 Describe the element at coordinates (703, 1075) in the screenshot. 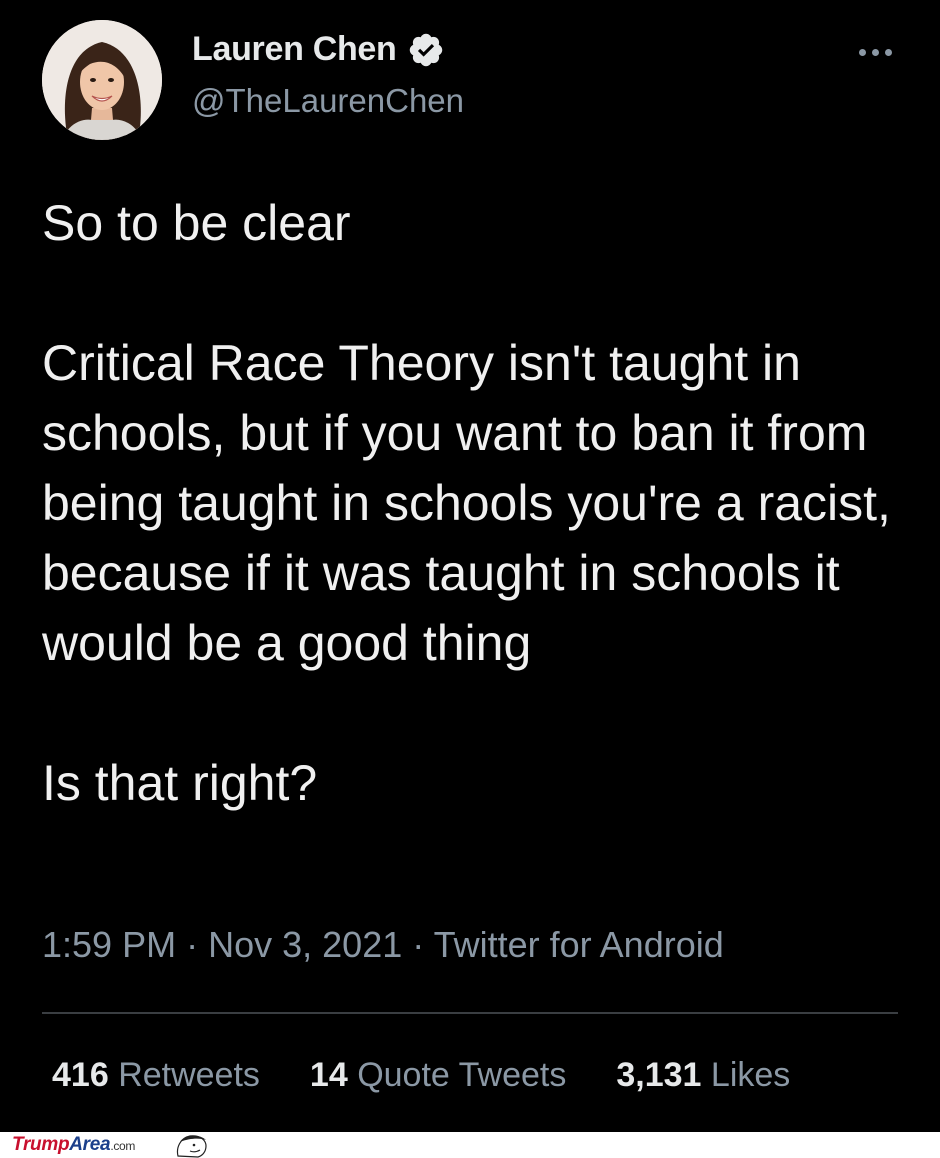

I see `likes-stat: 3,131 Likes` at that location.